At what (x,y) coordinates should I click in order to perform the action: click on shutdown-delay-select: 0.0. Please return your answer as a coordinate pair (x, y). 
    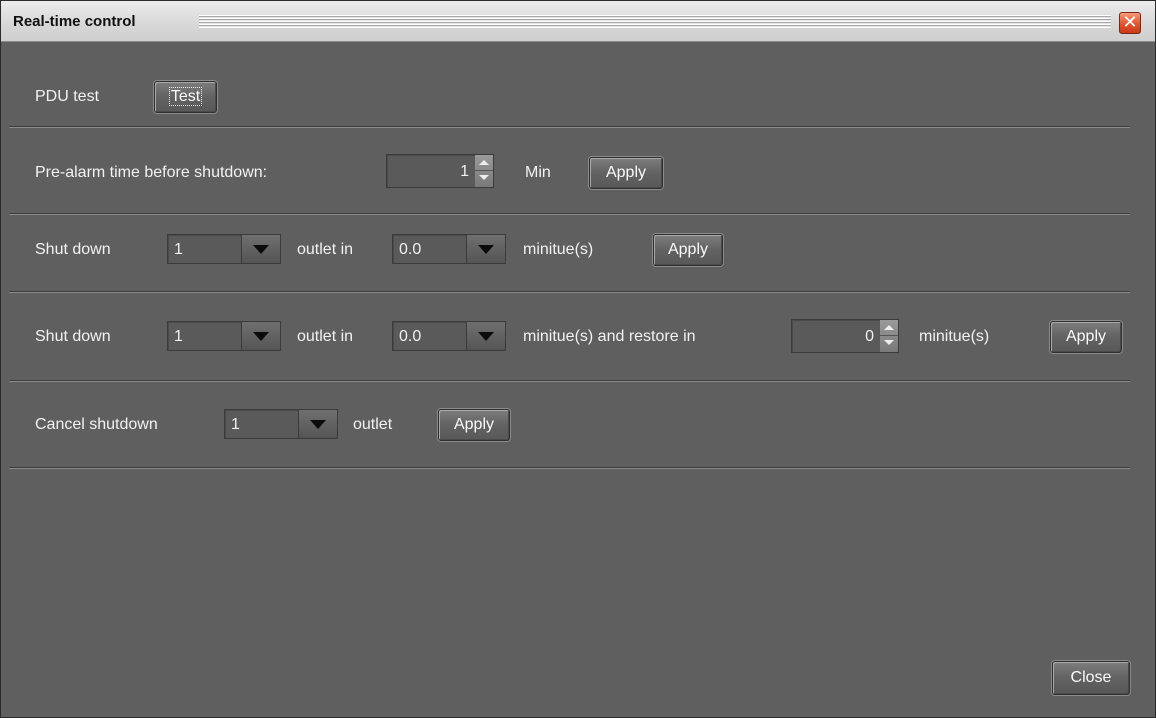
    Looking at the image, I should click on (449, 249).